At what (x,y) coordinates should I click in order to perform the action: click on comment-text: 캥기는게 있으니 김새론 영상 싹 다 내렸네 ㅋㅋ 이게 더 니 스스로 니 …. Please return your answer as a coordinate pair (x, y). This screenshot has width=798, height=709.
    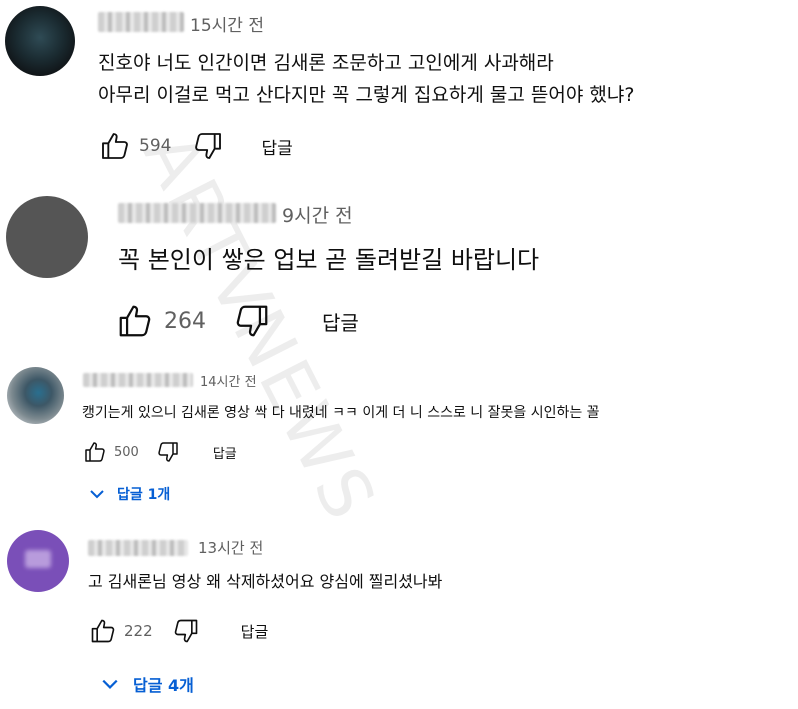
    Looking at the image, I should click on (341, 413).